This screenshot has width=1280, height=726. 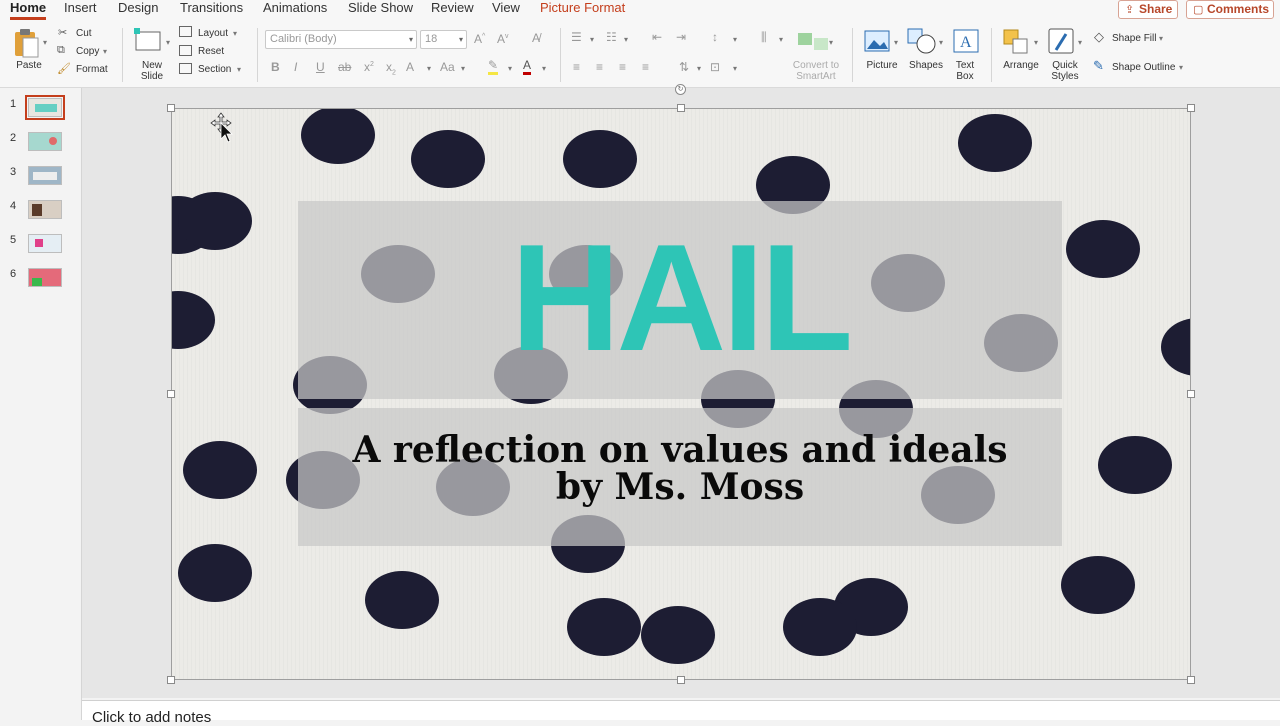 I want to click on bold-icon: B, so click(x=275, y=67).